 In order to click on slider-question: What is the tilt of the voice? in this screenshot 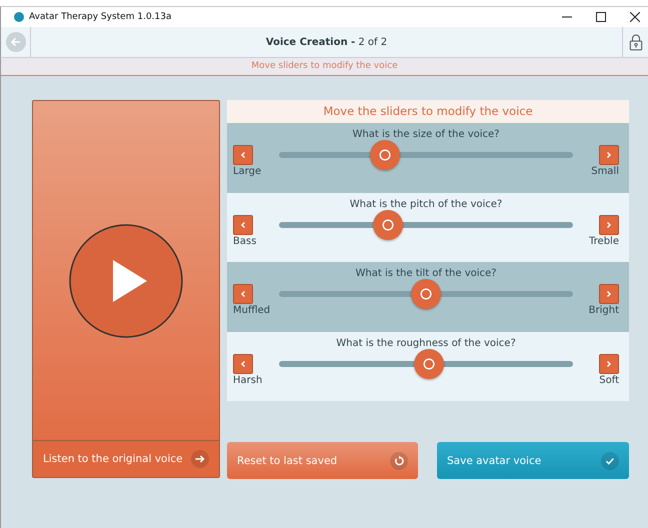, I will do `click(426, 273)`.